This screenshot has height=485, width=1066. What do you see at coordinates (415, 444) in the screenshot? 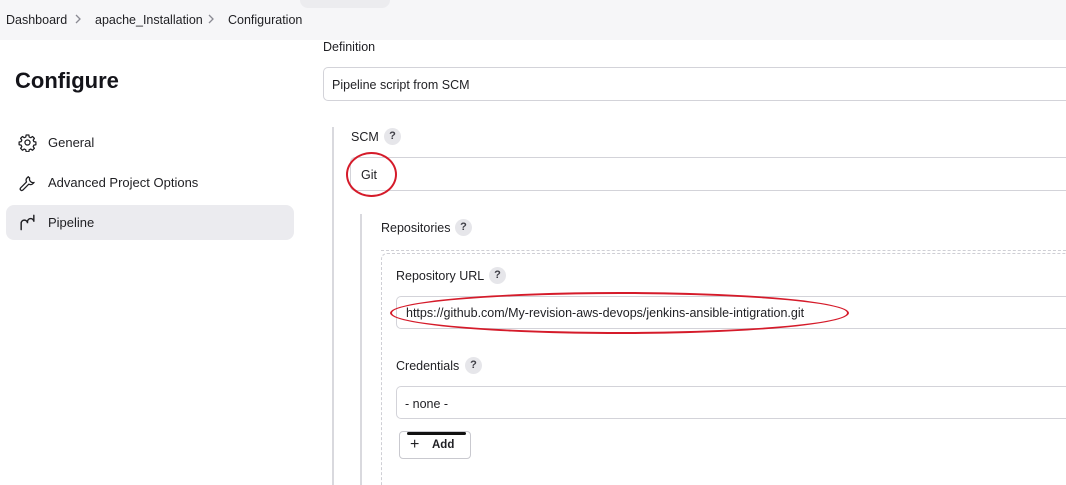
I see `plus-icon: +` at bounding box center [415, 444].